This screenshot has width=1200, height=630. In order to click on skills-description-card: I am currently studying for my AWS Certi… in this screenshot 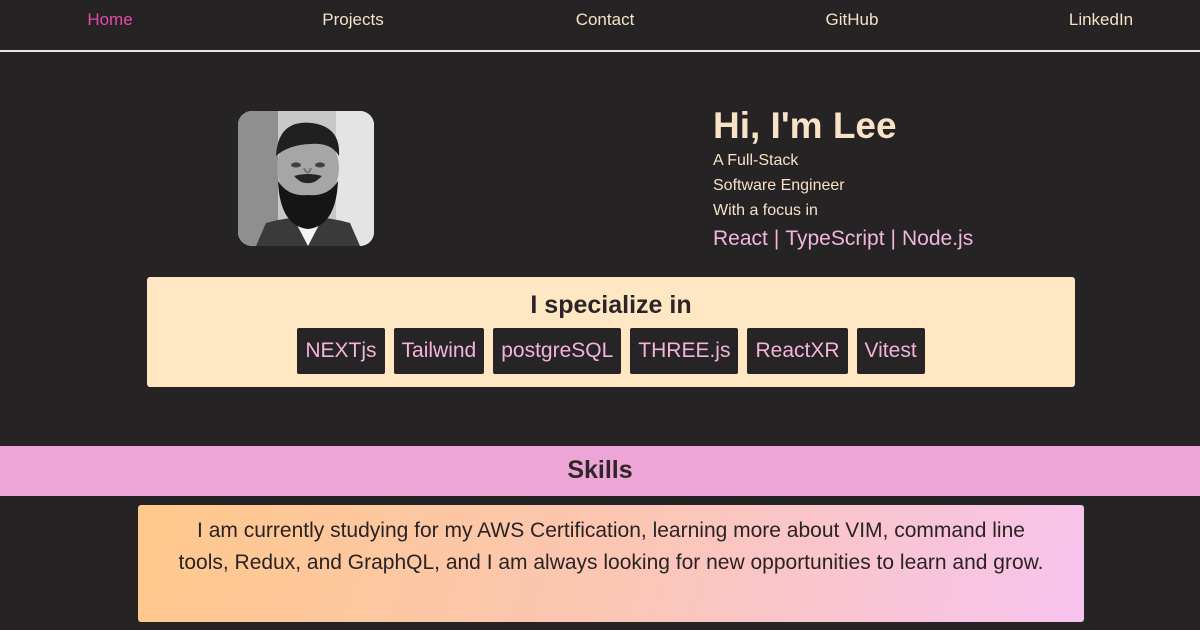, I will do `click(611, 563)`.